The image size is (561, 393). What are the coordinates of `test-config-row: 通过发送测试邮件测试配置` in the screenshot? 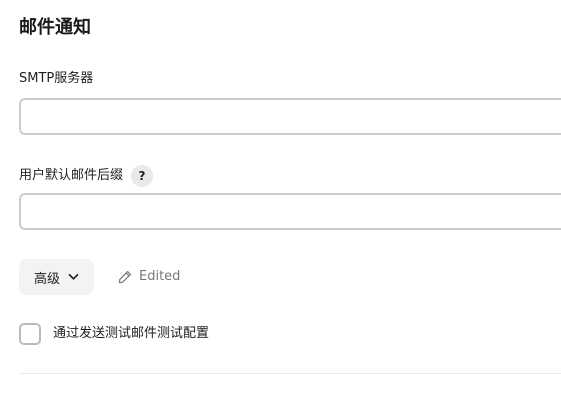 It's located at (114, 334).